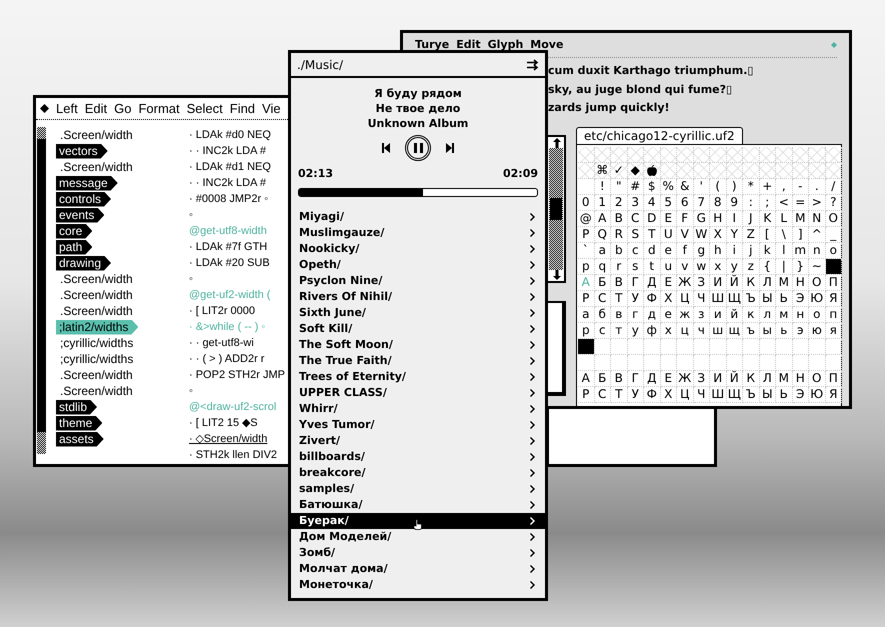 The width and height of the screenshot is (885, 627). I want to click on character-cell: и, so click(718, 314).